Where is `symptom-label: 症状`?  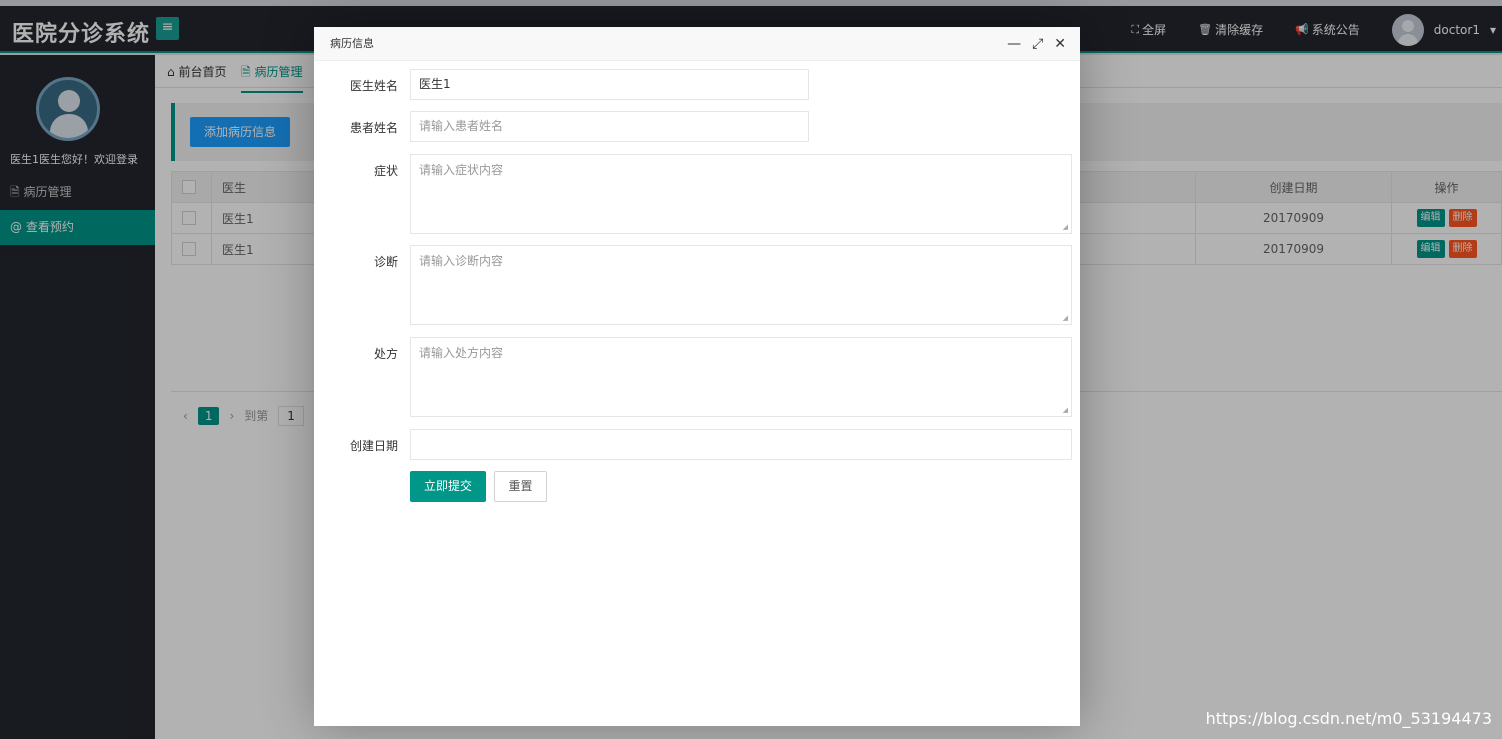 symptom-label: 症状 is located at coordinates (385, 171).